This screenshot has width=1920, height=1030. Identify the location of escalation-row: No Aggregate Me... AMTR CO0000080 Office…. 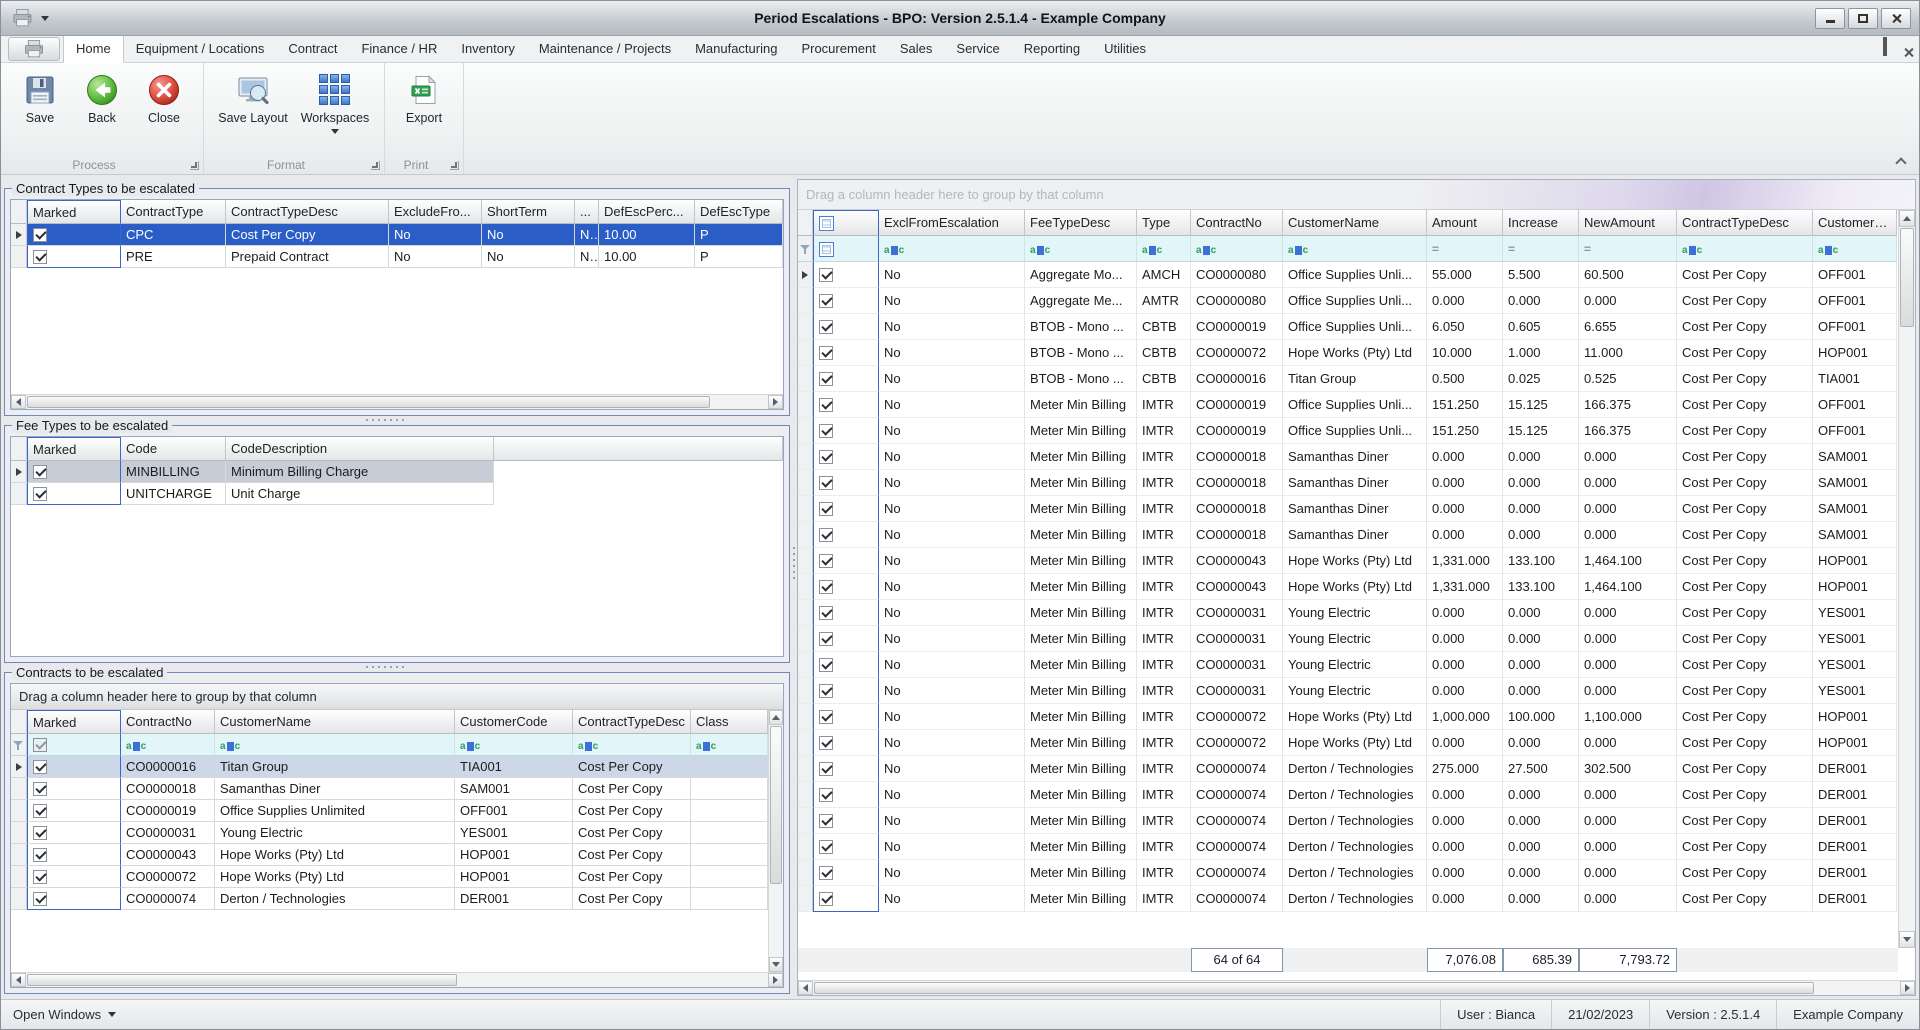
(1347, 301).